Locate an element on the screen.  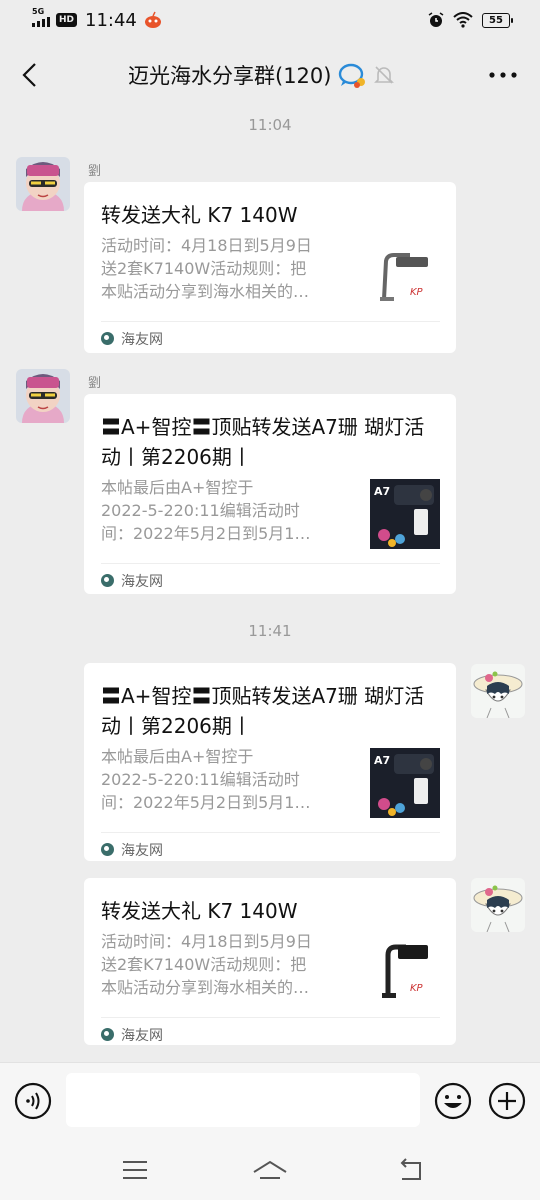
menu-button is located at coordinates (135, 1170).